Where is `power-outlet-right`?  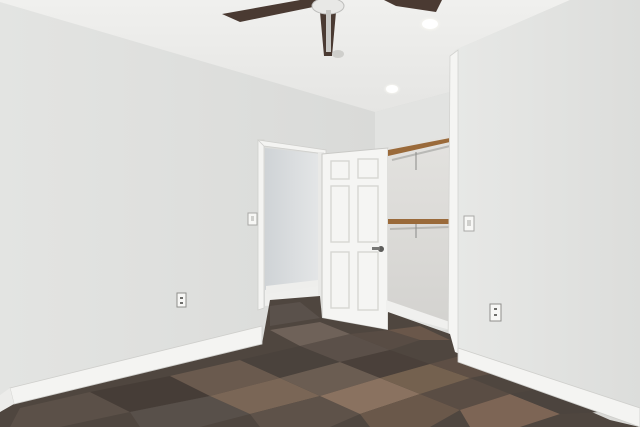 power-outlet-right is located at coordinates (495, 312).